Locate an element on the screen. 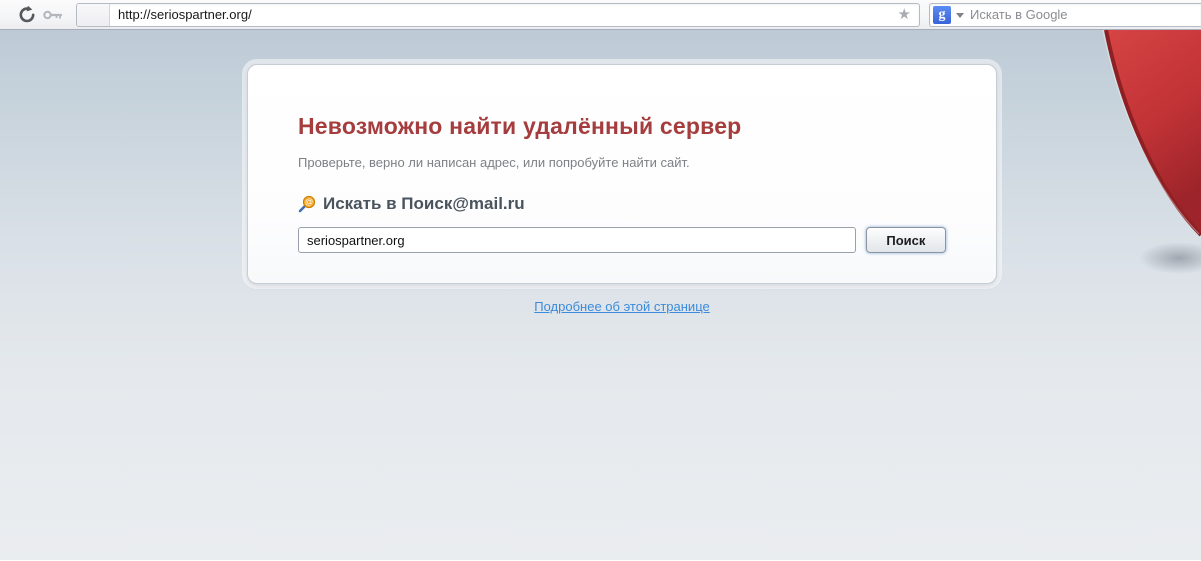 The image size is (1201, 561). reload-icon is located at coordinates (27, 13).